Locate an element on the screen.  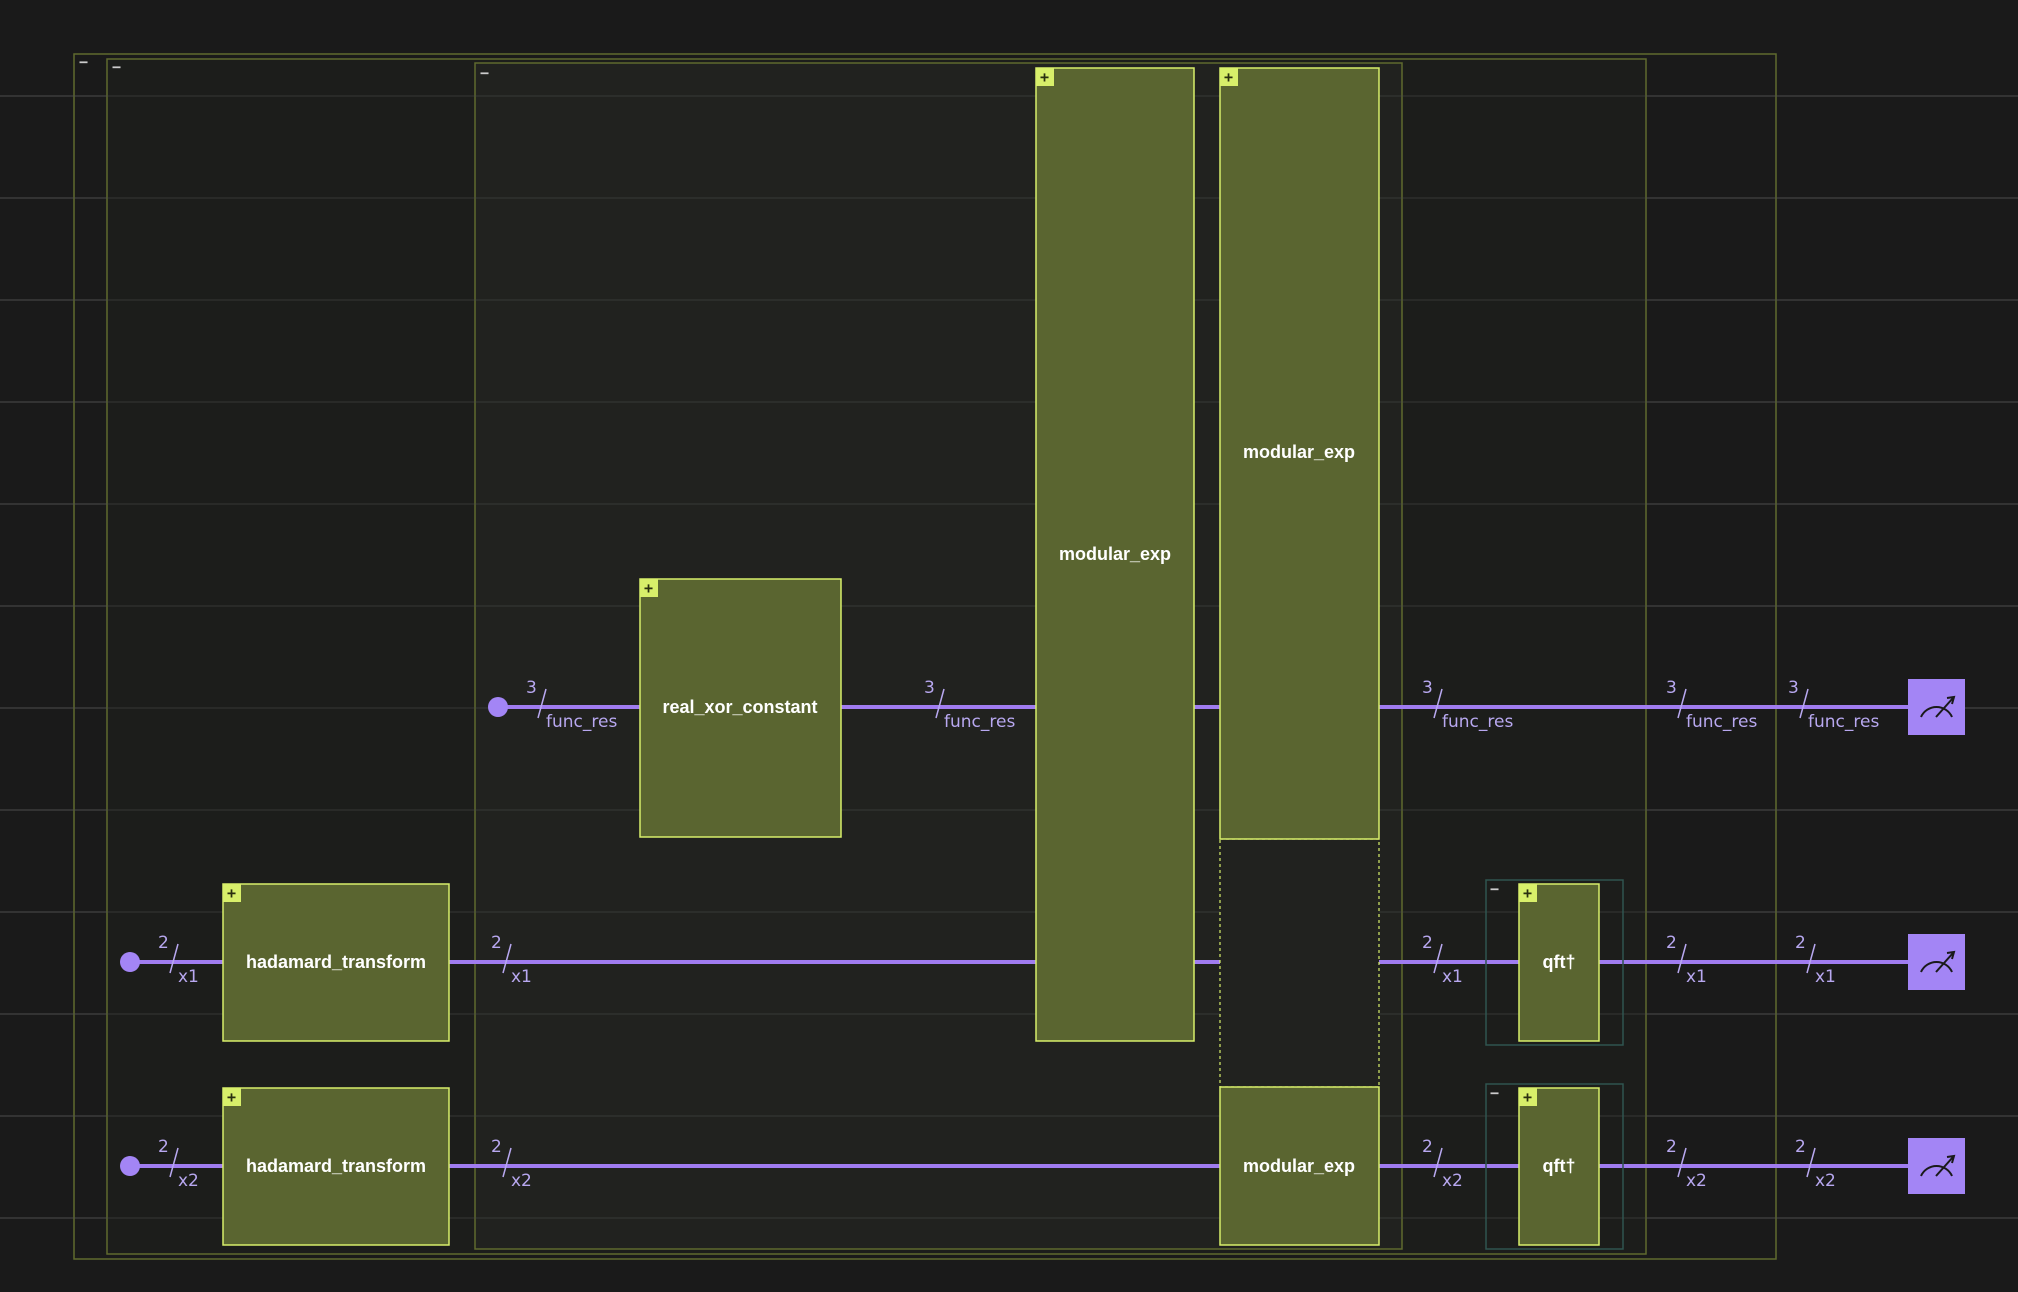
gate-real-xor-constant: + real_xor_constant is located at coordinates (740, 708).